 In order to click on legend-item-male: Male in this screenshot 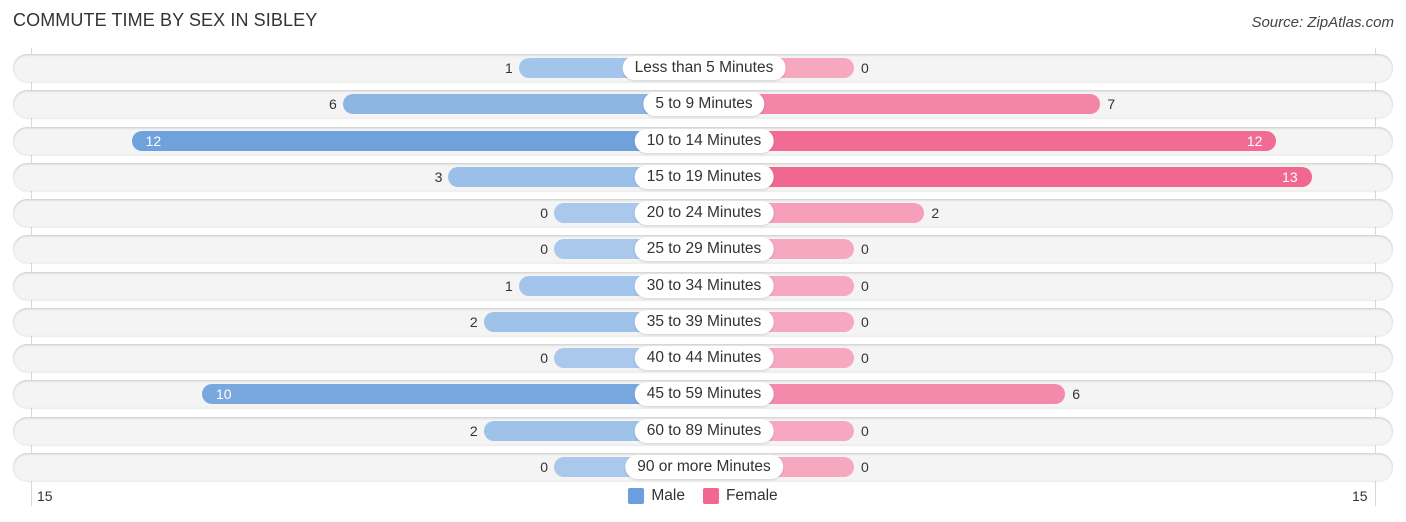, I will do `click(656, 496)`.